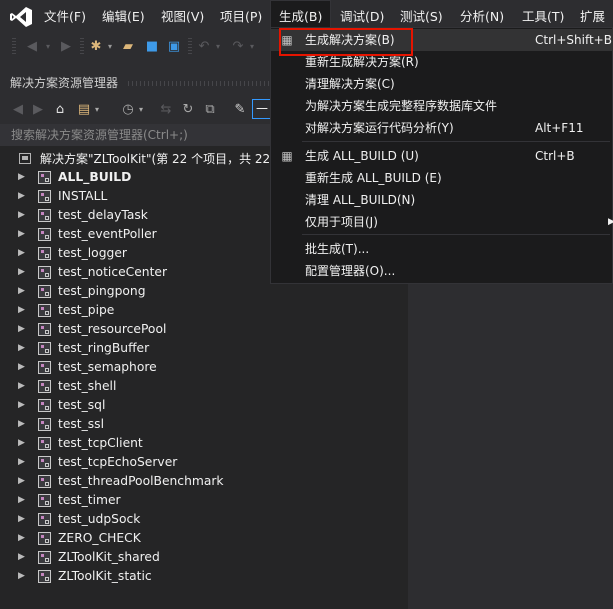  What do you see at coordinates (174, 47) in the screenshot?
I see `save-all-icon: ▣` at bounding box center [174, 47].